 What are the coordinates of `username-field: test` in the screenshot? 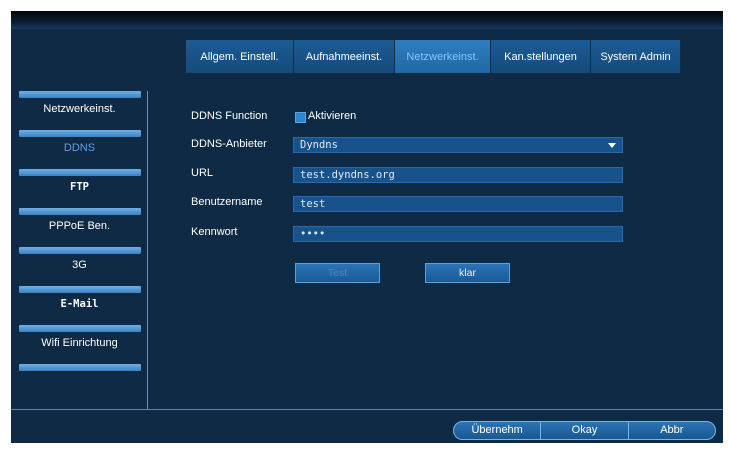 It's located at (458, 204).